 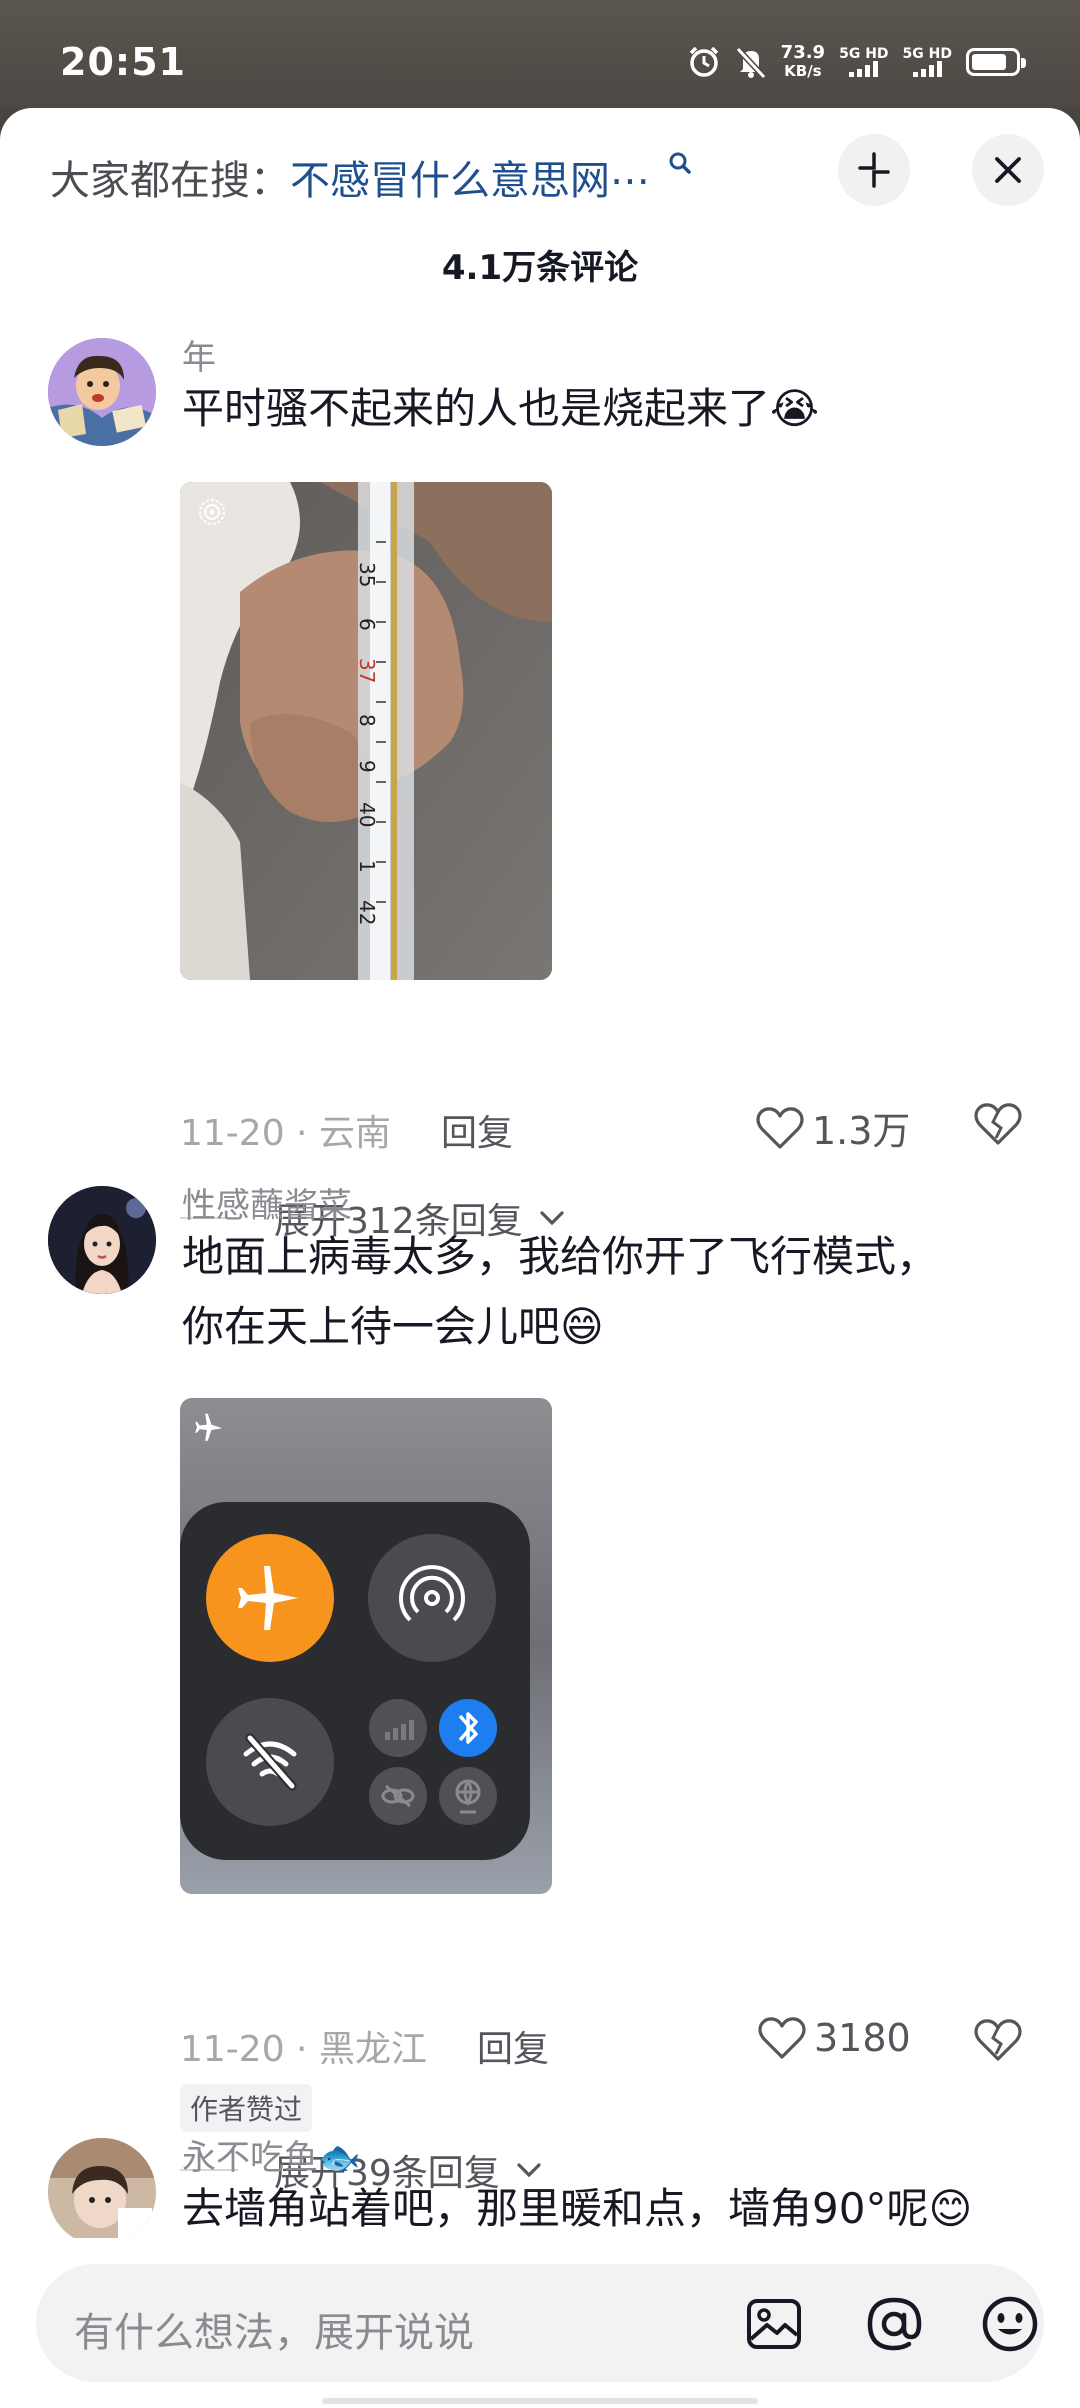 What do you see at coordinates (803, 61) in the screenshot?
I see `net-speed: 73.9 KB/s` at bounding box center [803, 61].